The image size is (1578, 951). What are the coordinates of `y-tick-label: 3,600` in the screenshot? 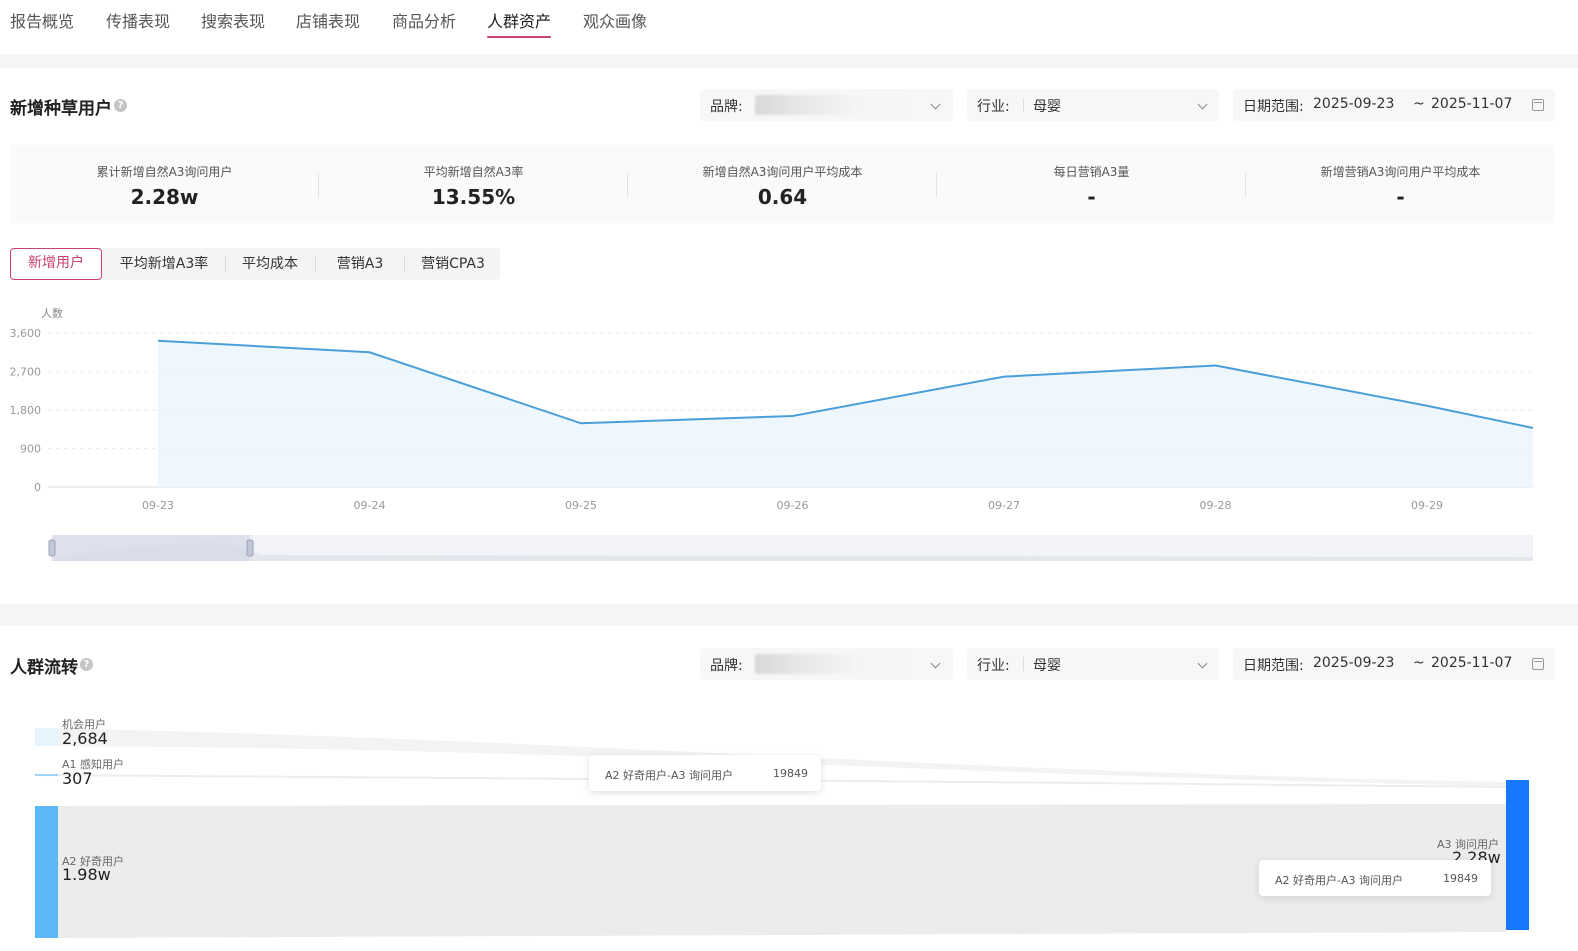 It's located at (26, 333).